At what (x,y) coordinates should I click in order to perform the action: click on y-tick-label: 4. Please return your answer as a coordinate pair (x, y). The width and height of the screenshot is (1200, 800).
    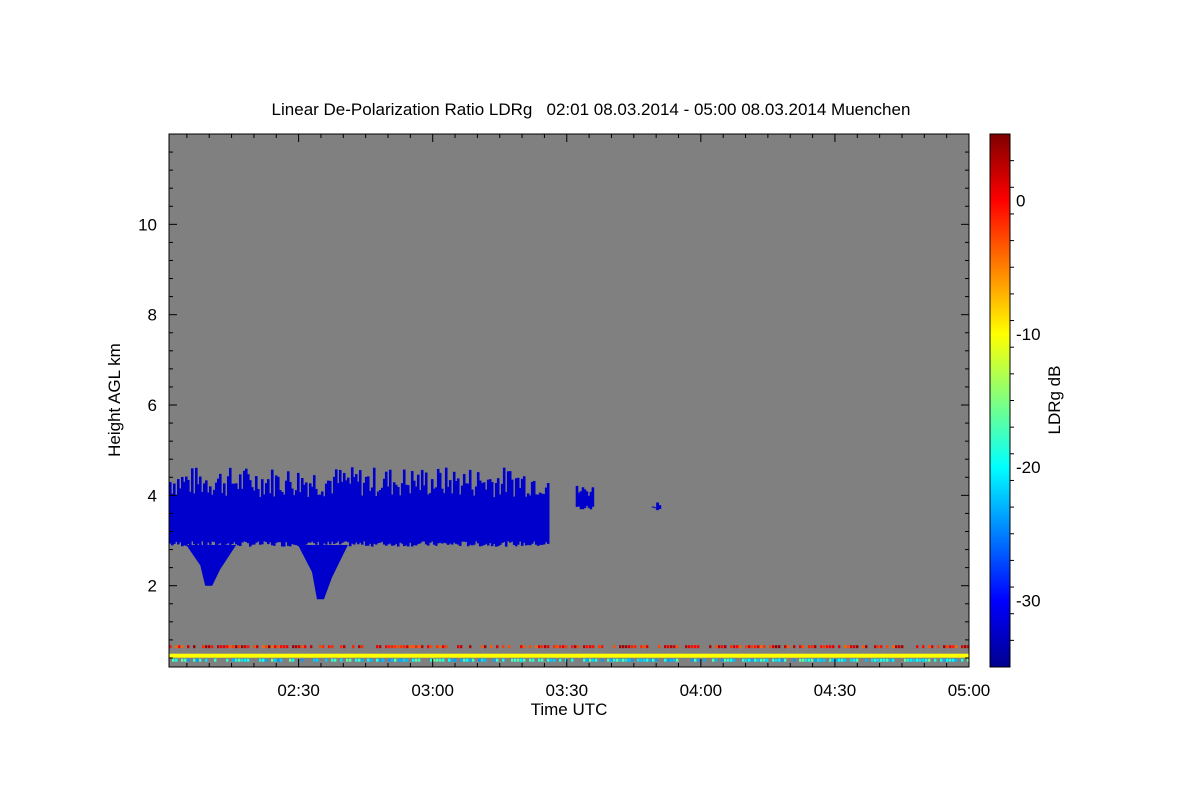
    Looking at the image, I should click on (152, 495).